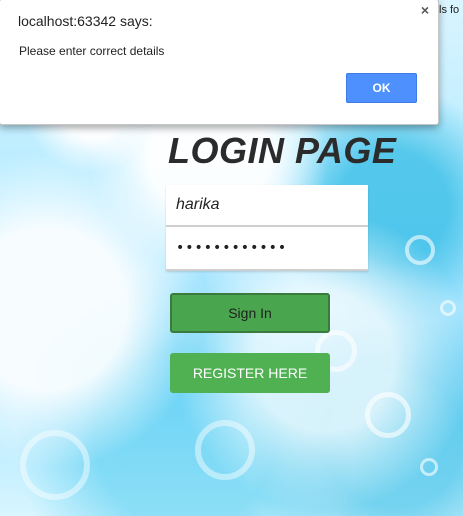 The width and height of the screenshot is (463, 516). I want to click on clipped-page-text: ls fo, so click(449, 10).